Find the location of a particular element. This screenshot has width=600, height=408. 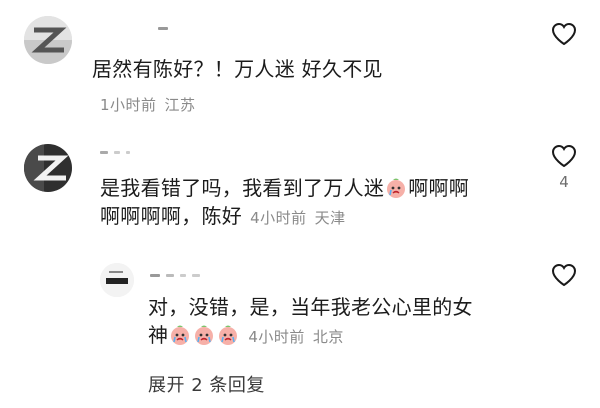

reply-meta: 4小时前 北京 is located at coordinates (296, 337).